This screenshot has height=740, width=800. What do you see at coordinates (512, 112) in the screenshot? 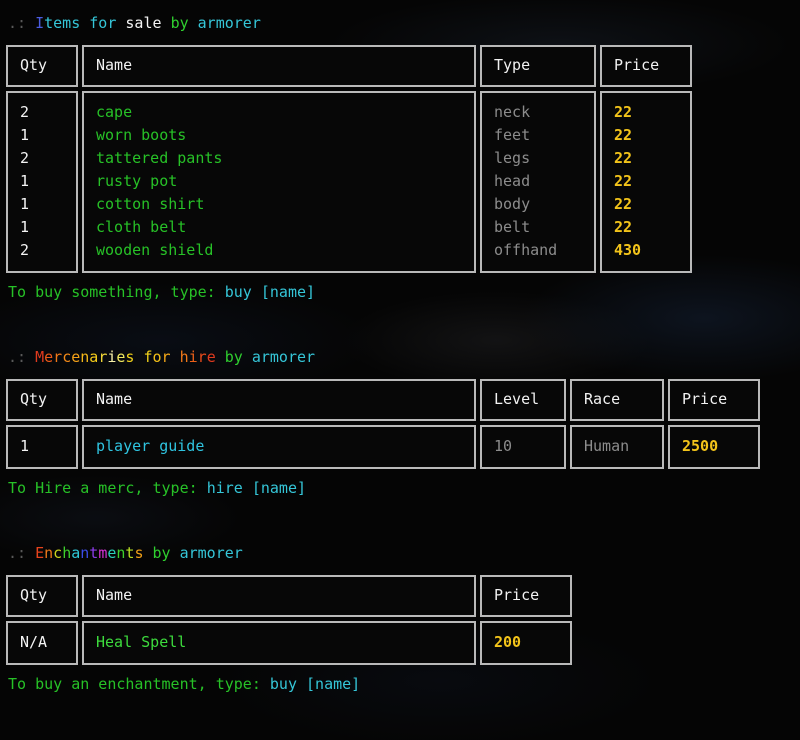
I see `table-cell: neck` at bounding box center [512, 112].